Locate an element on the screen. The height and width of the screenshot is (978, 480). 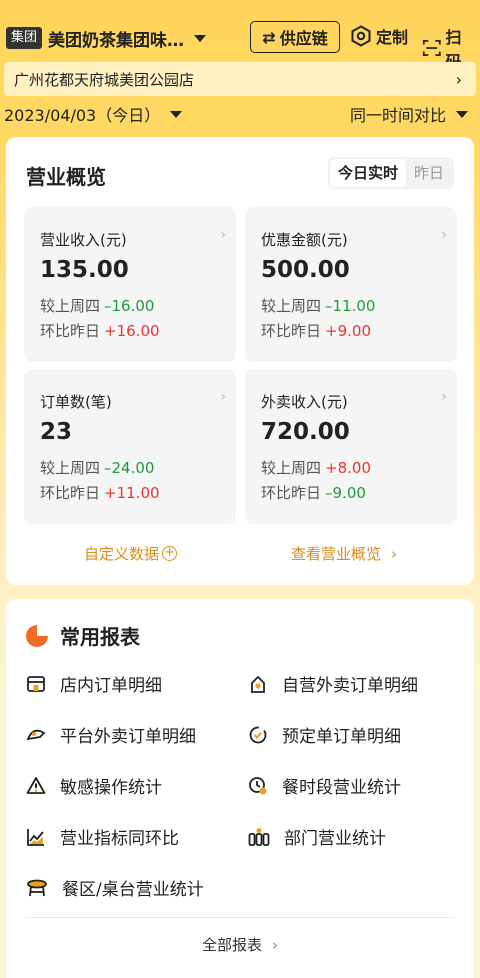
compare-selector: 同一时间对比 is located at coordinates (409, 114).